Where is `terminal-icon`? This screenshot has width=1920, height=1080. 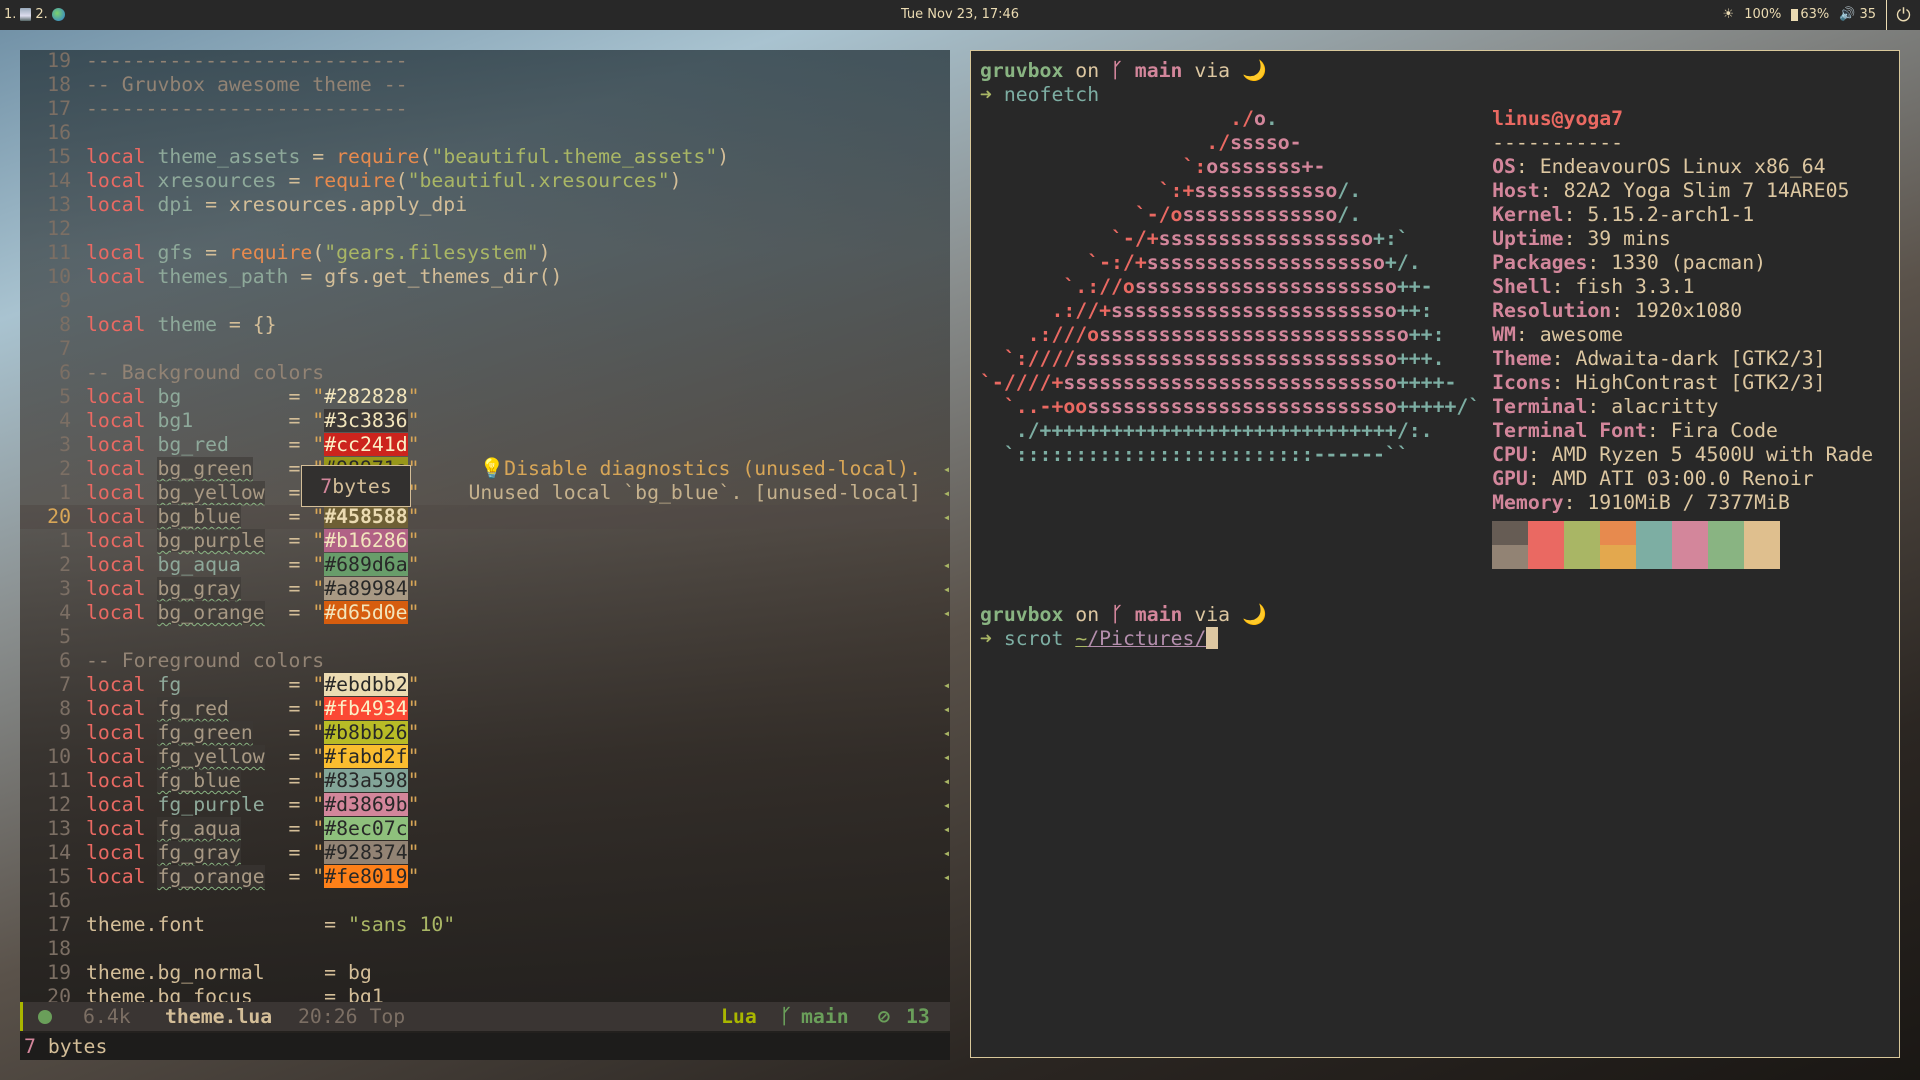 terminal-icon is located at coordinates (26, 14).